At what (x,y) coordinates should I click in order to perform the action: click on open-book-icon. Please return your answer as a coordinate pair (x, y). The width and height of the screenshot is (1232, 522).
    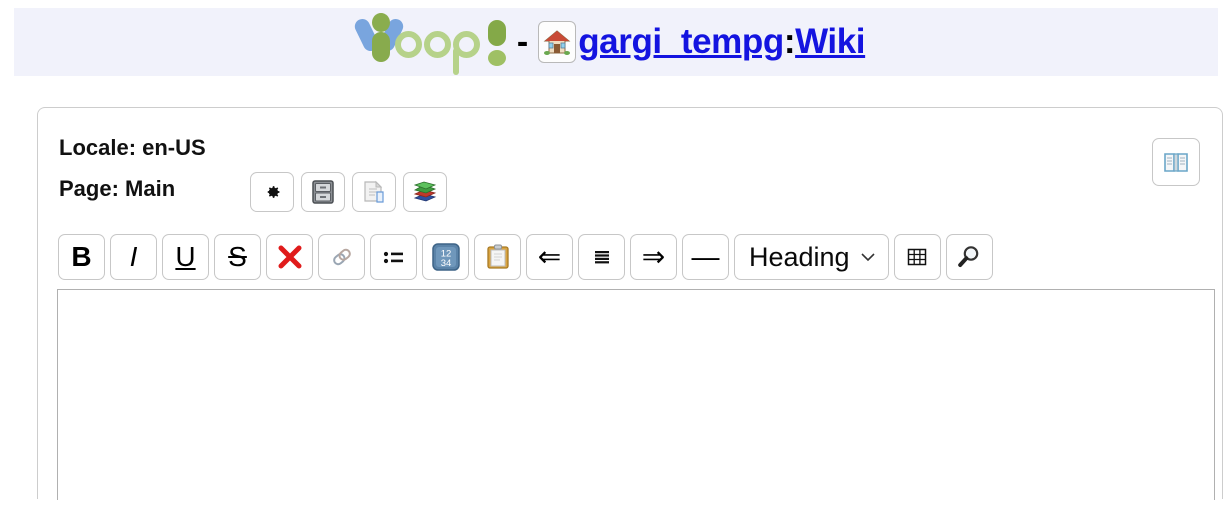
    Looking at the image, I should click on (1176, 162).